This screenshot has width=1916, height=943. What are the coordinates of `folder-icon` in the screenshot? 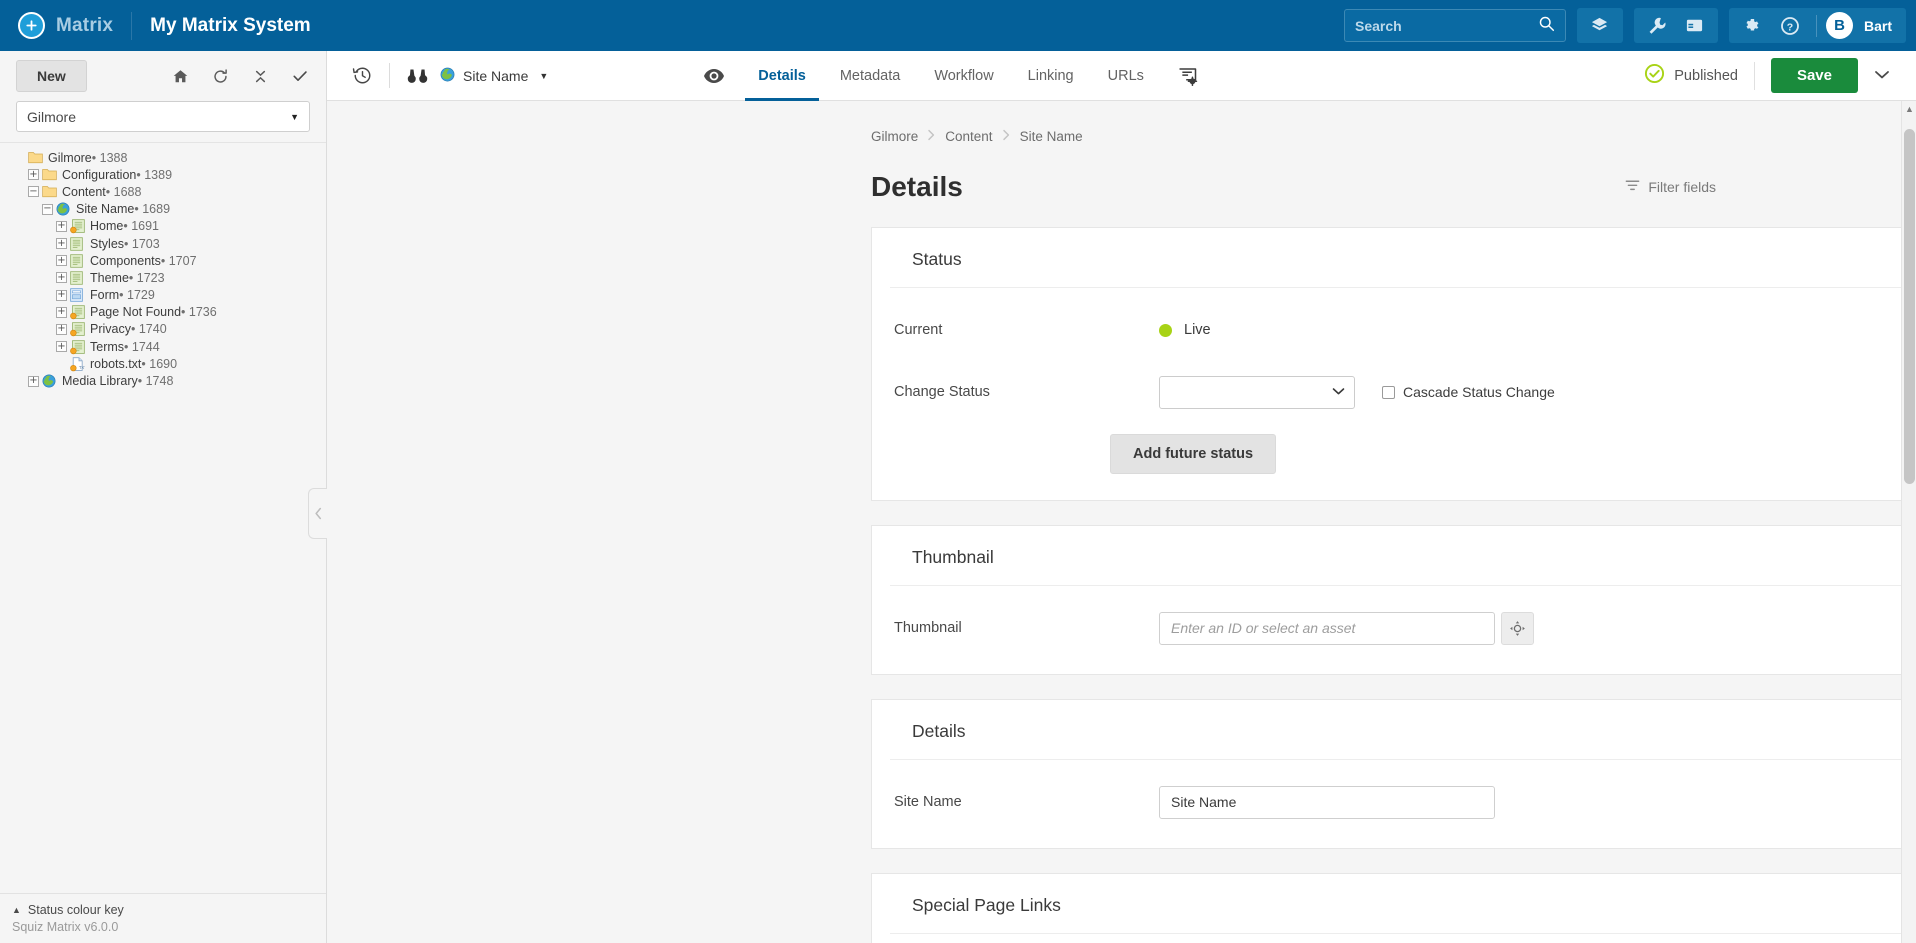 It's located at (35, 158).